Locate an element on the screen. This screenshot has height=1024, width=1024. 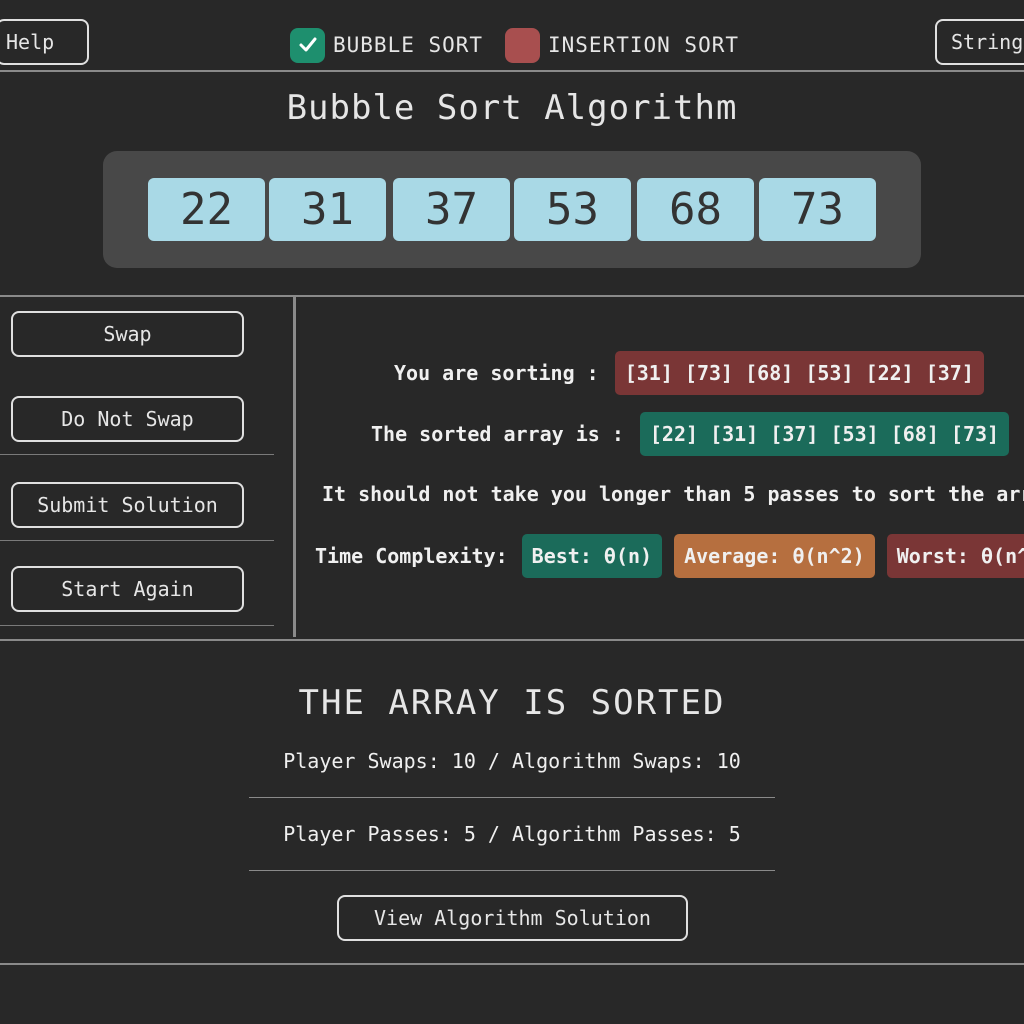
array-panel: 22 31 37 53 68 73 is located at coordinates (512, 209).